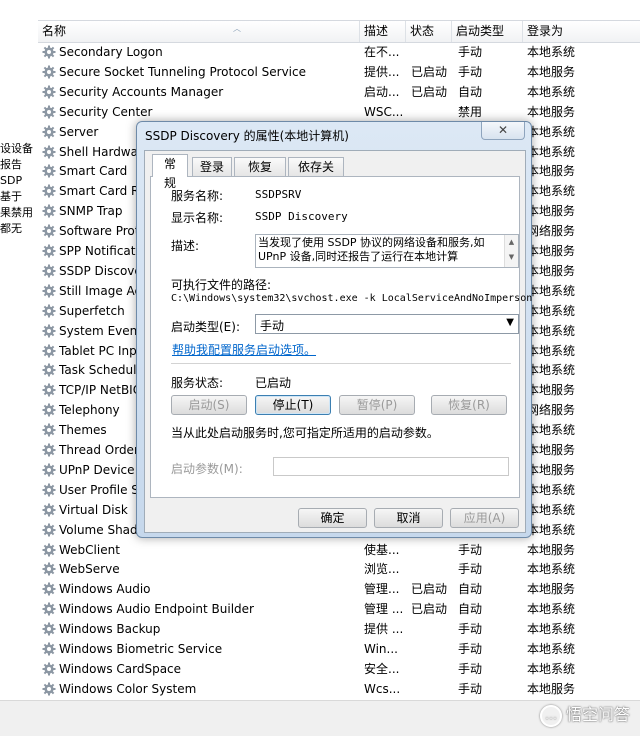 The height and width of the screenshot is (736, 640). I want to click on startup-type-select: 手动 ▼, so click(387, 324).